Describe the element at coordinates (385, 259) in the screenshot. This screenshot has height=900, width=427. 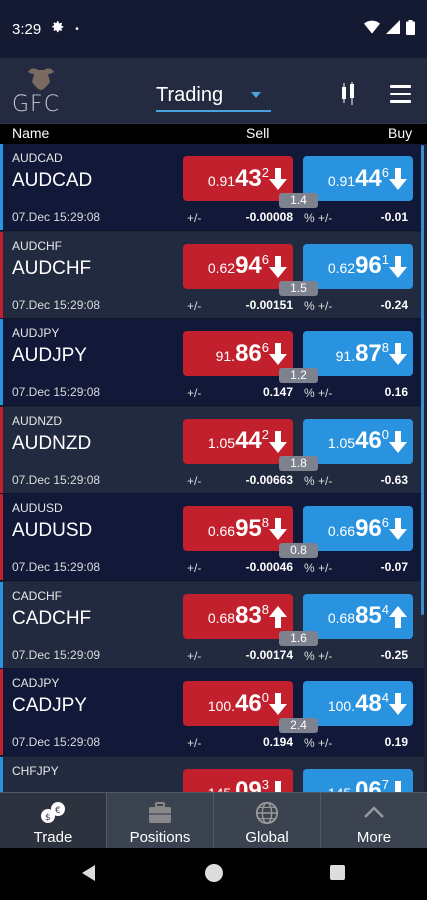
I see `buy-price-fraction: 1` at that location.